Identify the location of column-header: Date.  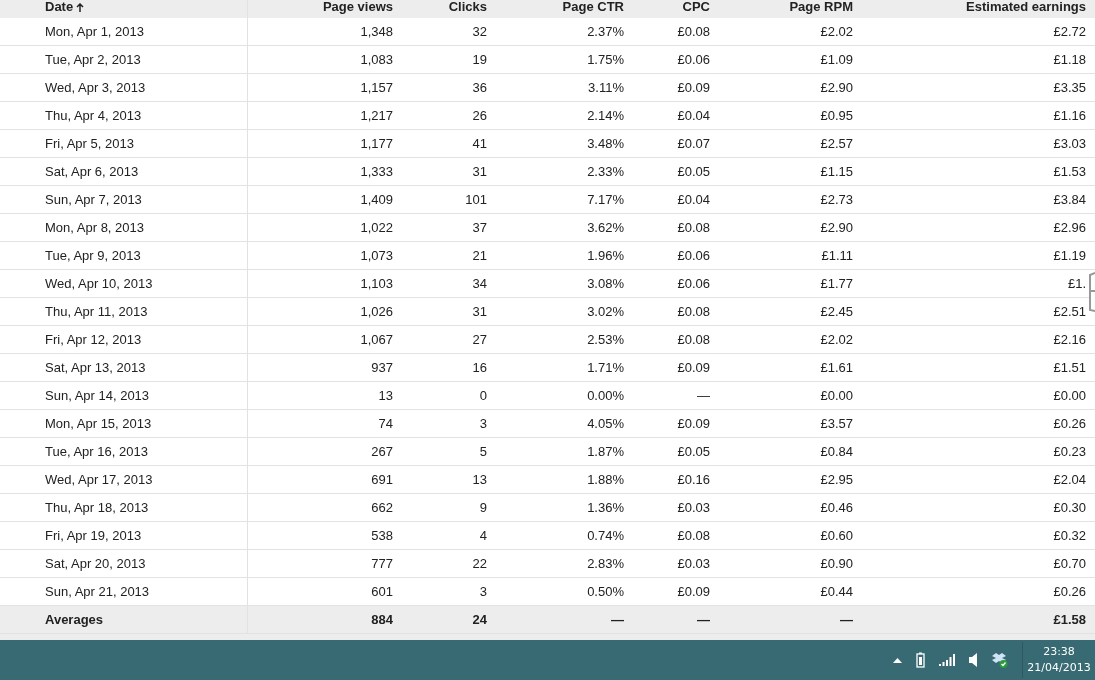
(59, 6).